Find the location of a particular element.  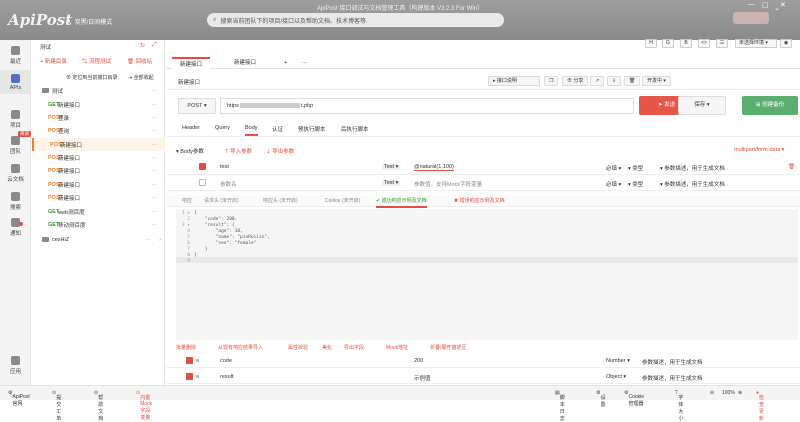

tab-auth: 认证 is located at coordinates (277, 129).